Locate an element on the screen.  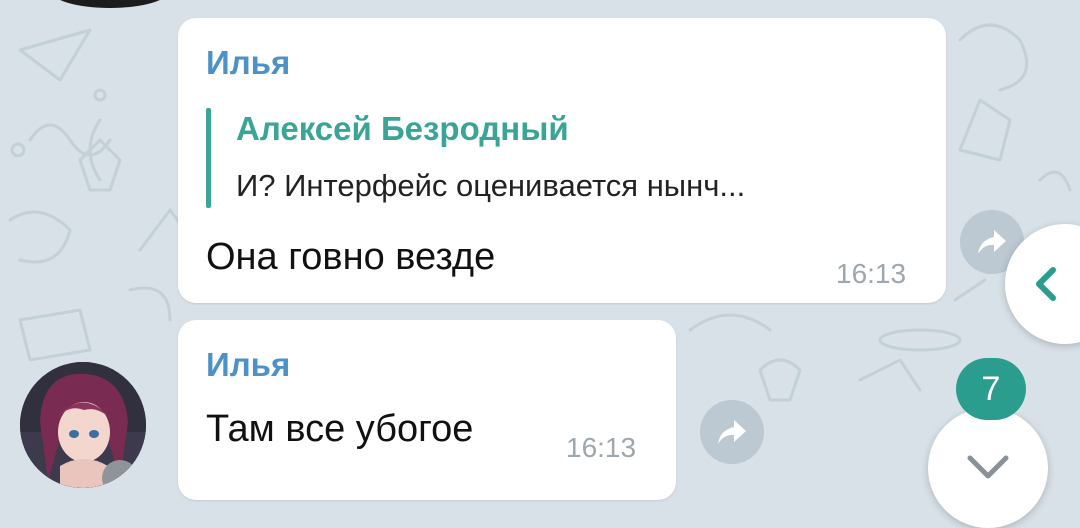
reply-author: Алексей Безродный is located at coordinates (402, 128).